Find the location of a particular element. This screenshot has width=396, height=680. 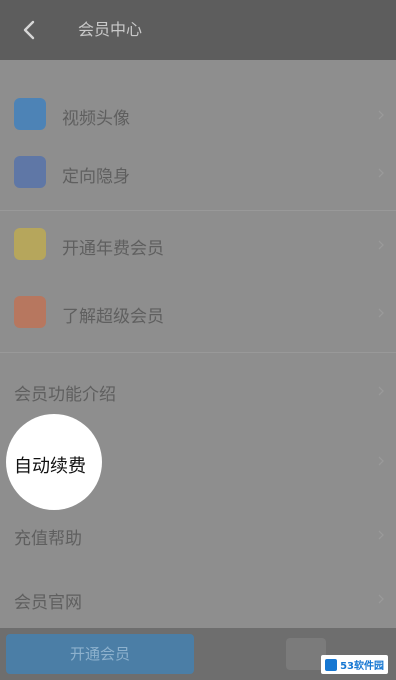

watermark: 53软件园 is located at coordinates (354, 664).